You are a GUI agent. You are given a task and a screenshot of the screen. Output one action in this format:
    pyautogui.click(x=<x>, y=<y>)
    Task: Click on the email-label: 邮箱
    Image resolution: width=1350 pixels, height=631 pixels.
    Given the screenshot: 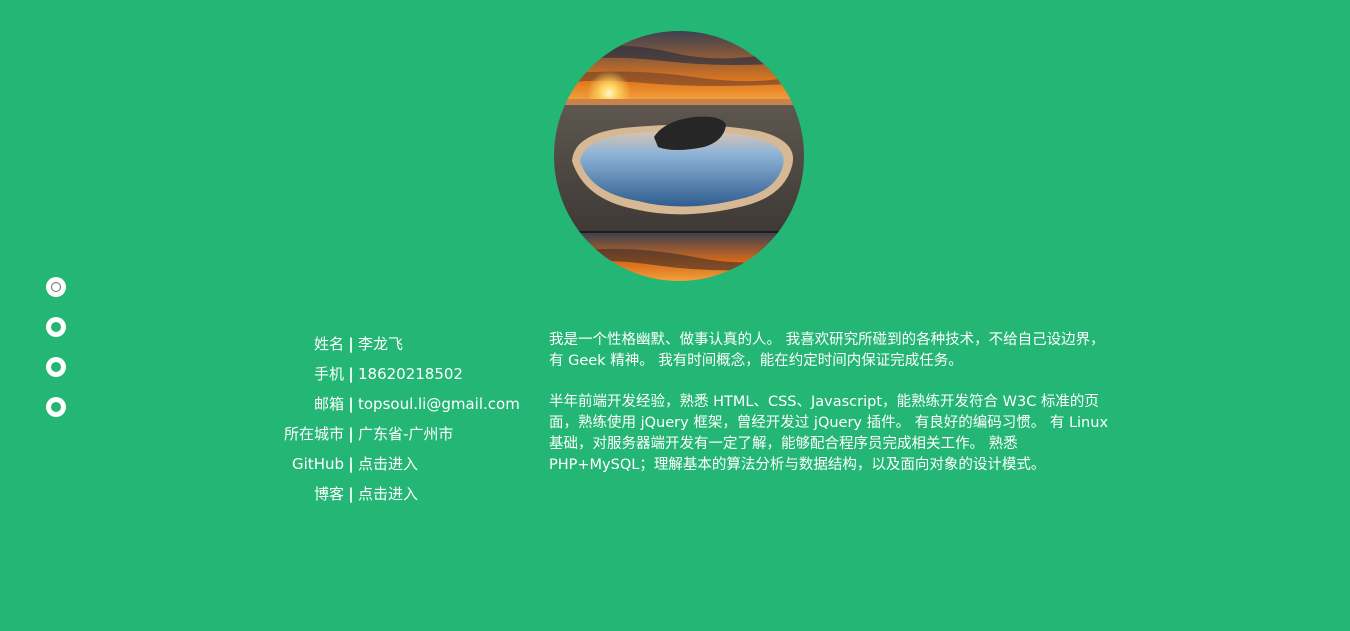 What is the action you would take?
    pyautogui.click(x=328, y=404)
    